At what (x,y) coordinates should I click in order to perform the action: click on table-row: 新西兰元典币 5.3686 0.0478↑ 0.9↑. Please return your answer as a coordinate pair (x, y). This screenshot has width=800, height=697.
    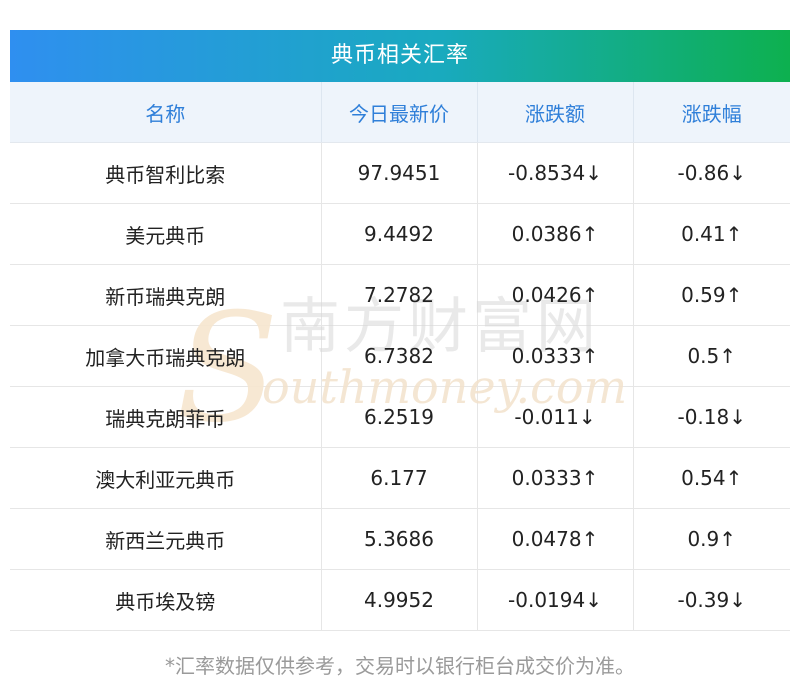
    Looking at the image, I should click on (400, 539).